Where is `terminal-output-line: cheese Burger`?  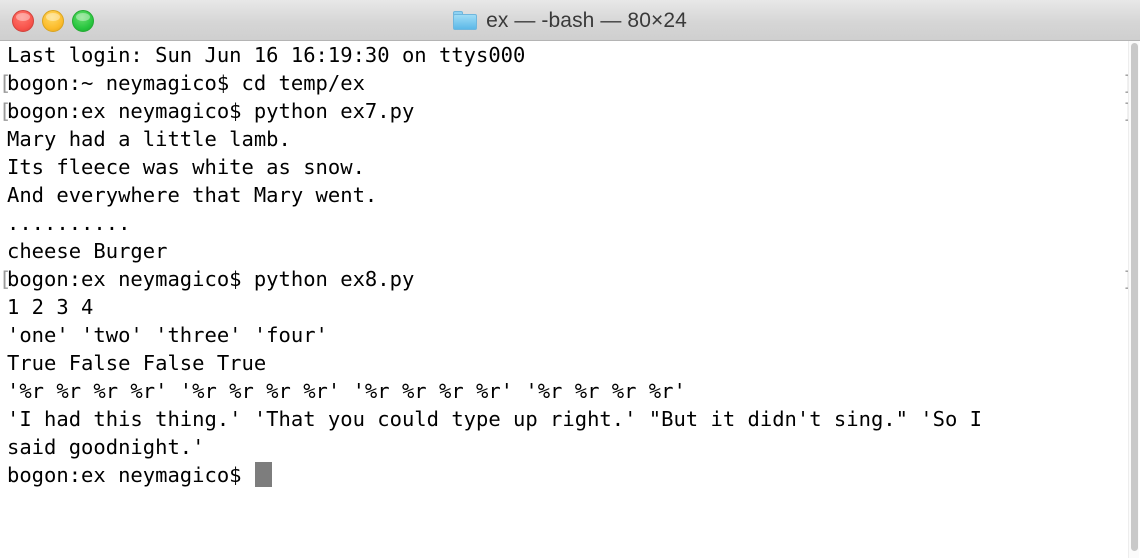 terminal-output-line: cheese Burger is located at coordinates (87, 251).